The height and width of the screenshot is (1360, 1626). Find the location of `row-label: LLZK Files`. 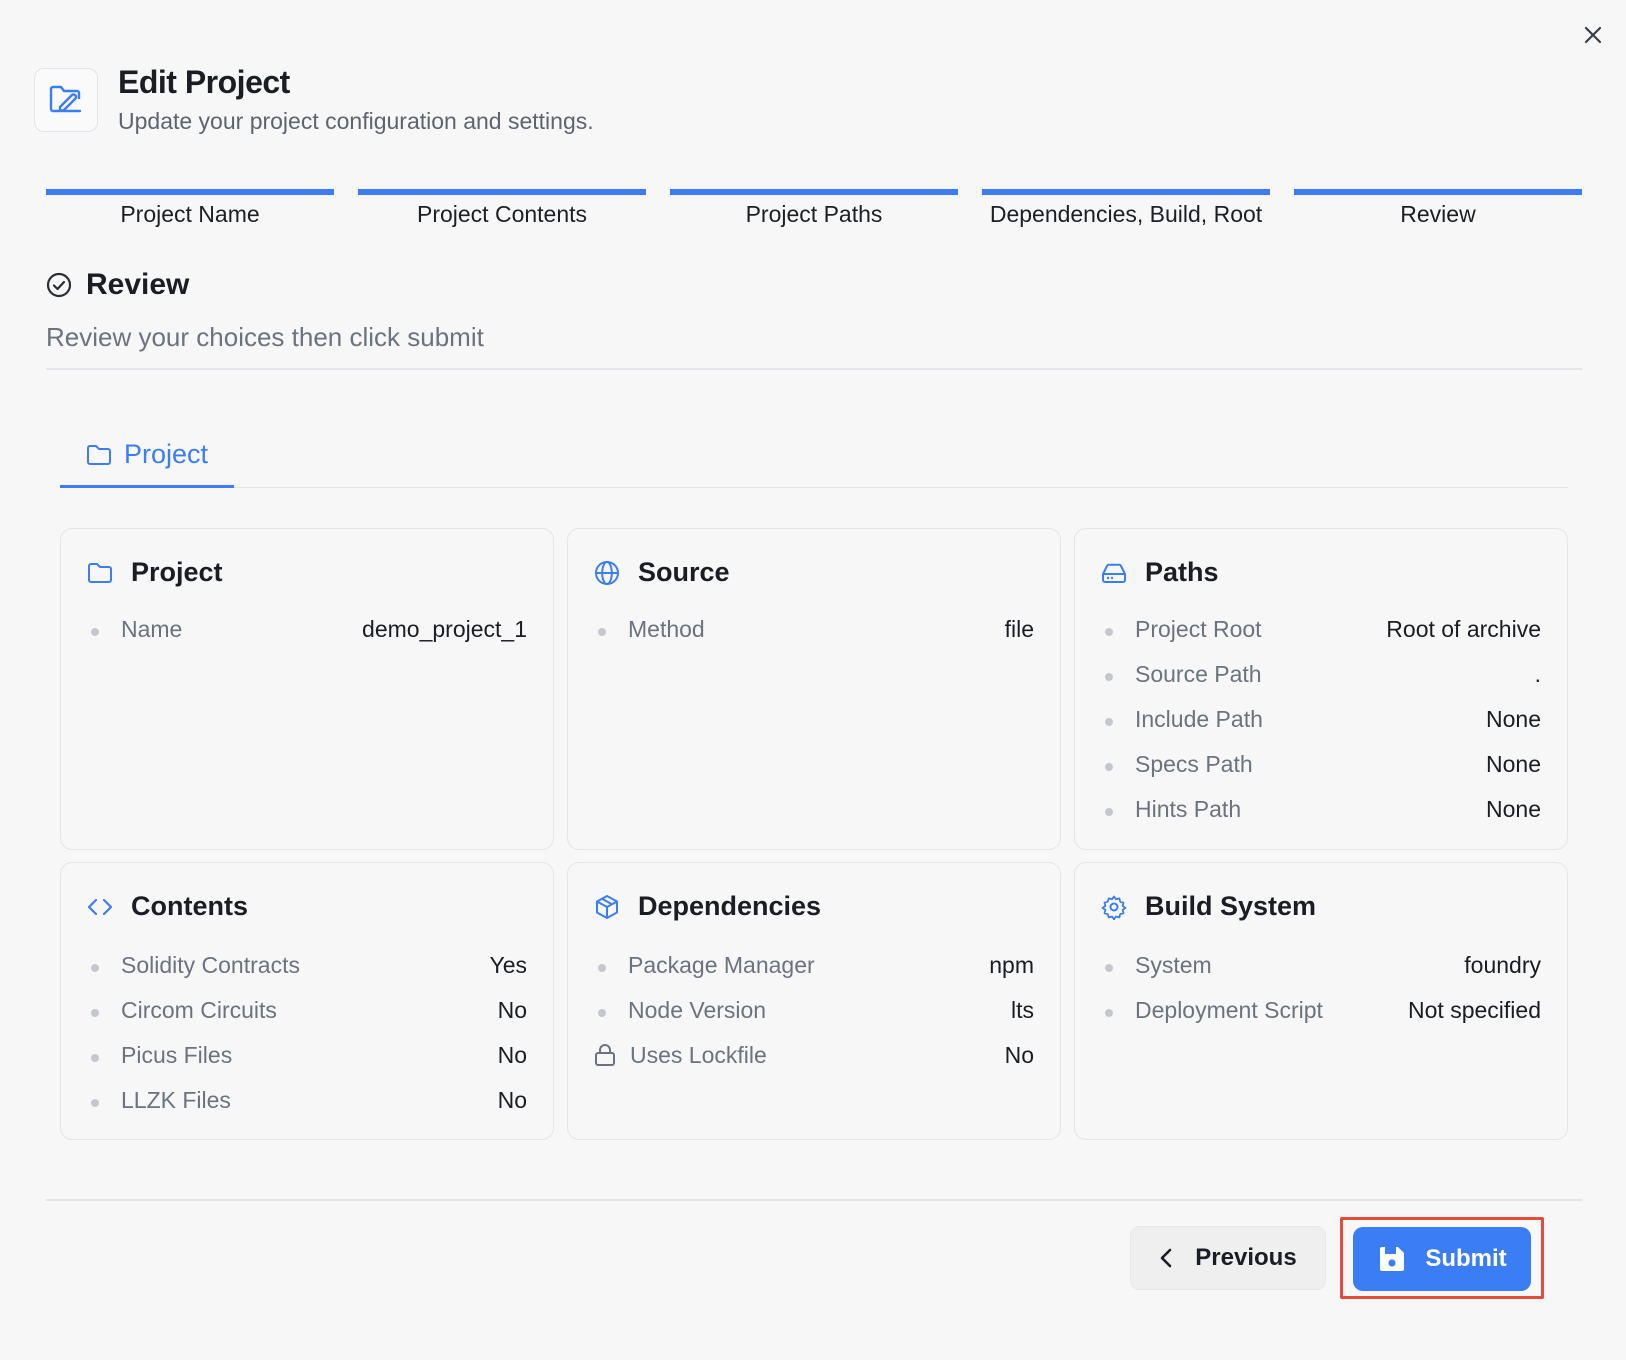

row-label: LLZK Files is located at coordinates (176, 1099).